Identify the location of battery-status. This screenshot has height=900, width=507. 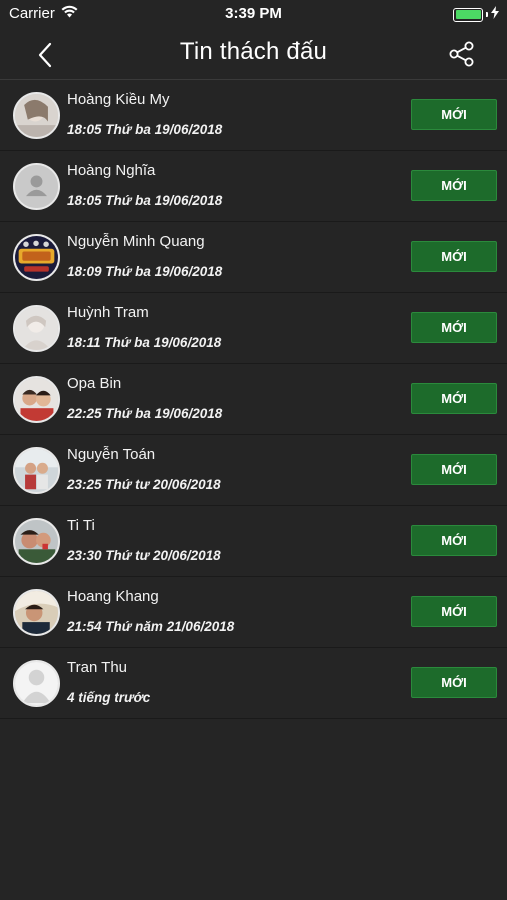
(476, 14).